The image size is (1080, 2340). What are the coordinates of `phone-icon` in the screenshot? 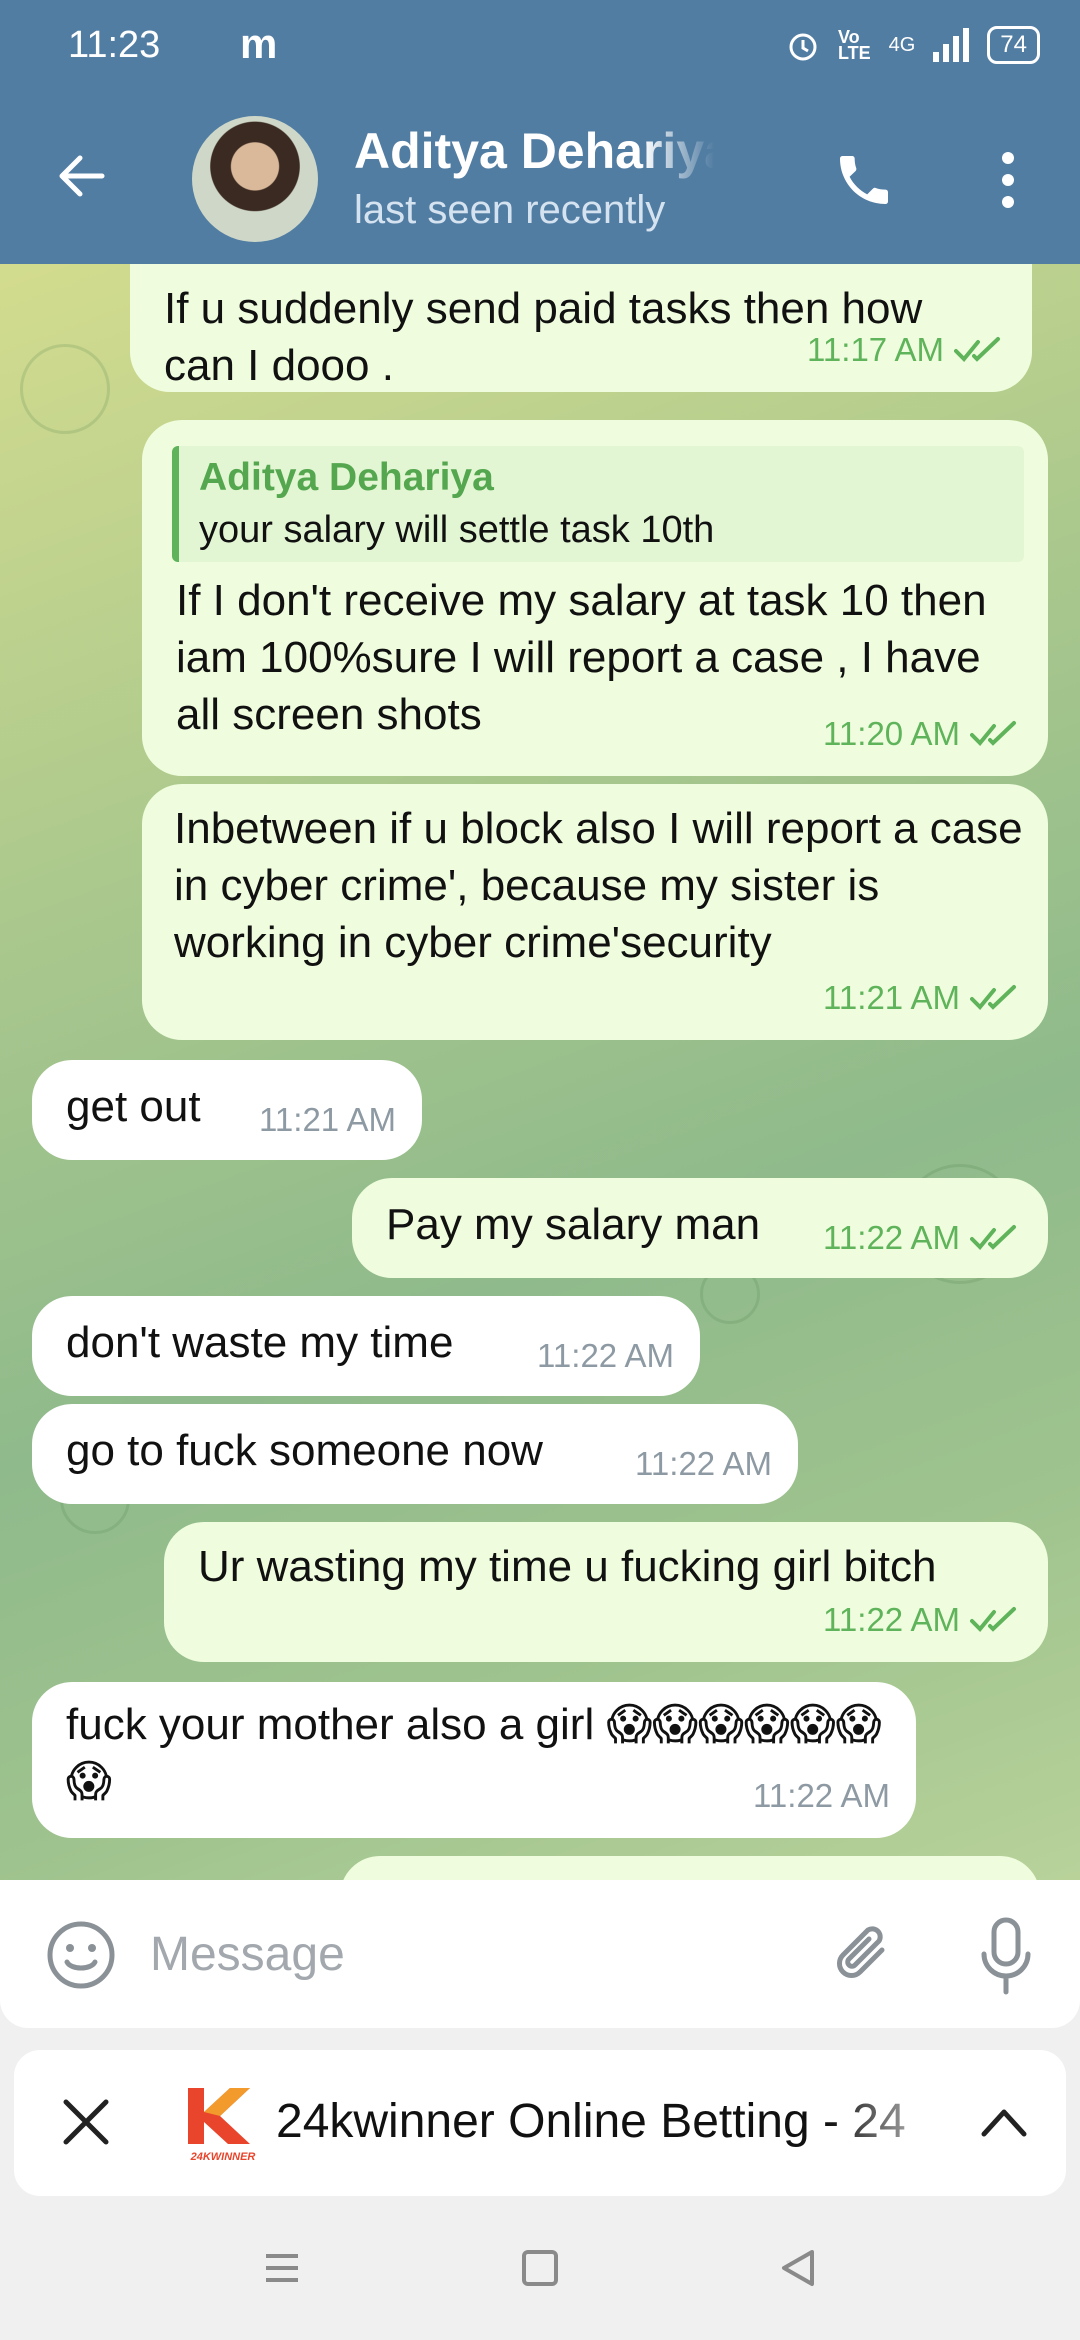 It's located at (864, 180).